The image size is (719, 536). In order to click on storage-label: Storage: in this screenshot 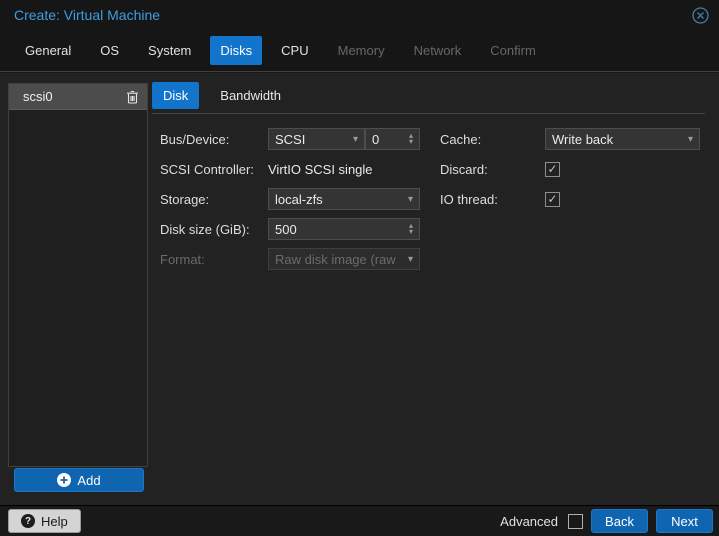, I will do `click(185, 199)`.